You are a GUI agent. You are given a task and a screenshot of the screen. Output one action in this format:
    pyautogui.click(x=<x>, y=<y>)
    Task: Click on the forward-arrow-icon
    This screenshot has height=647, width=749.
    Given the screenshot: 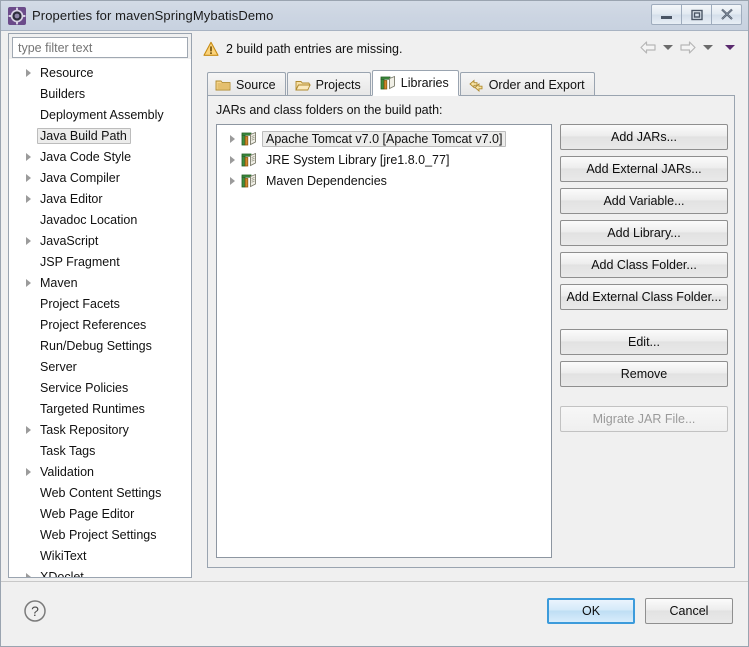 What is the action you would take?
    pyautogui.click(x=688, y=47)
    